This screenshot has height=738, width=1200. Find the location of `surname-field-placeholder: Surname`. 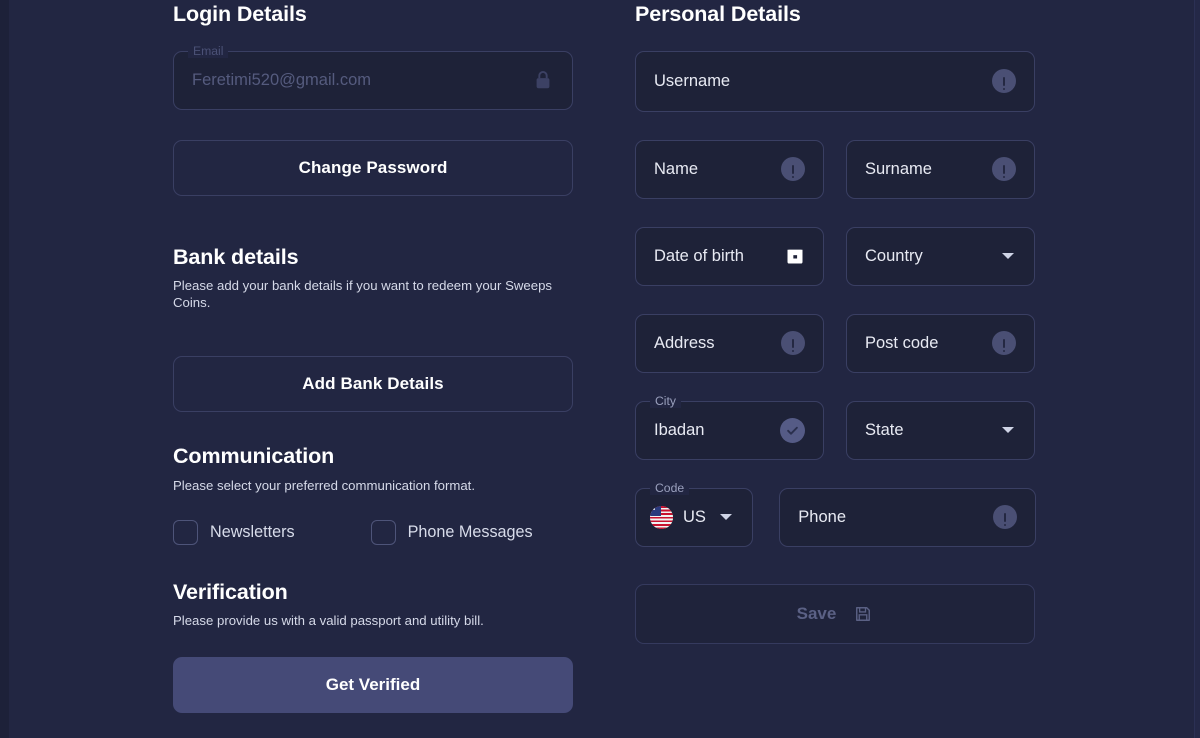

surname-field-placeholder: Surname is located at coordinates (898, 168).